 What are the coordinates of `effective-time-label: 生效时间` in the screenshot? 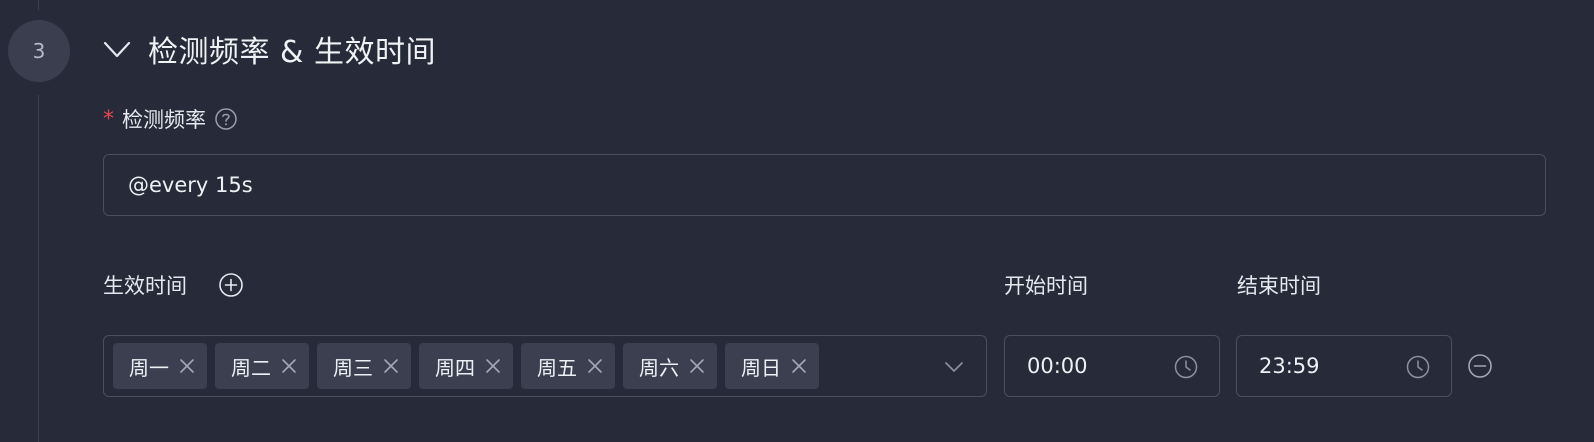 It's located at (174, 285).